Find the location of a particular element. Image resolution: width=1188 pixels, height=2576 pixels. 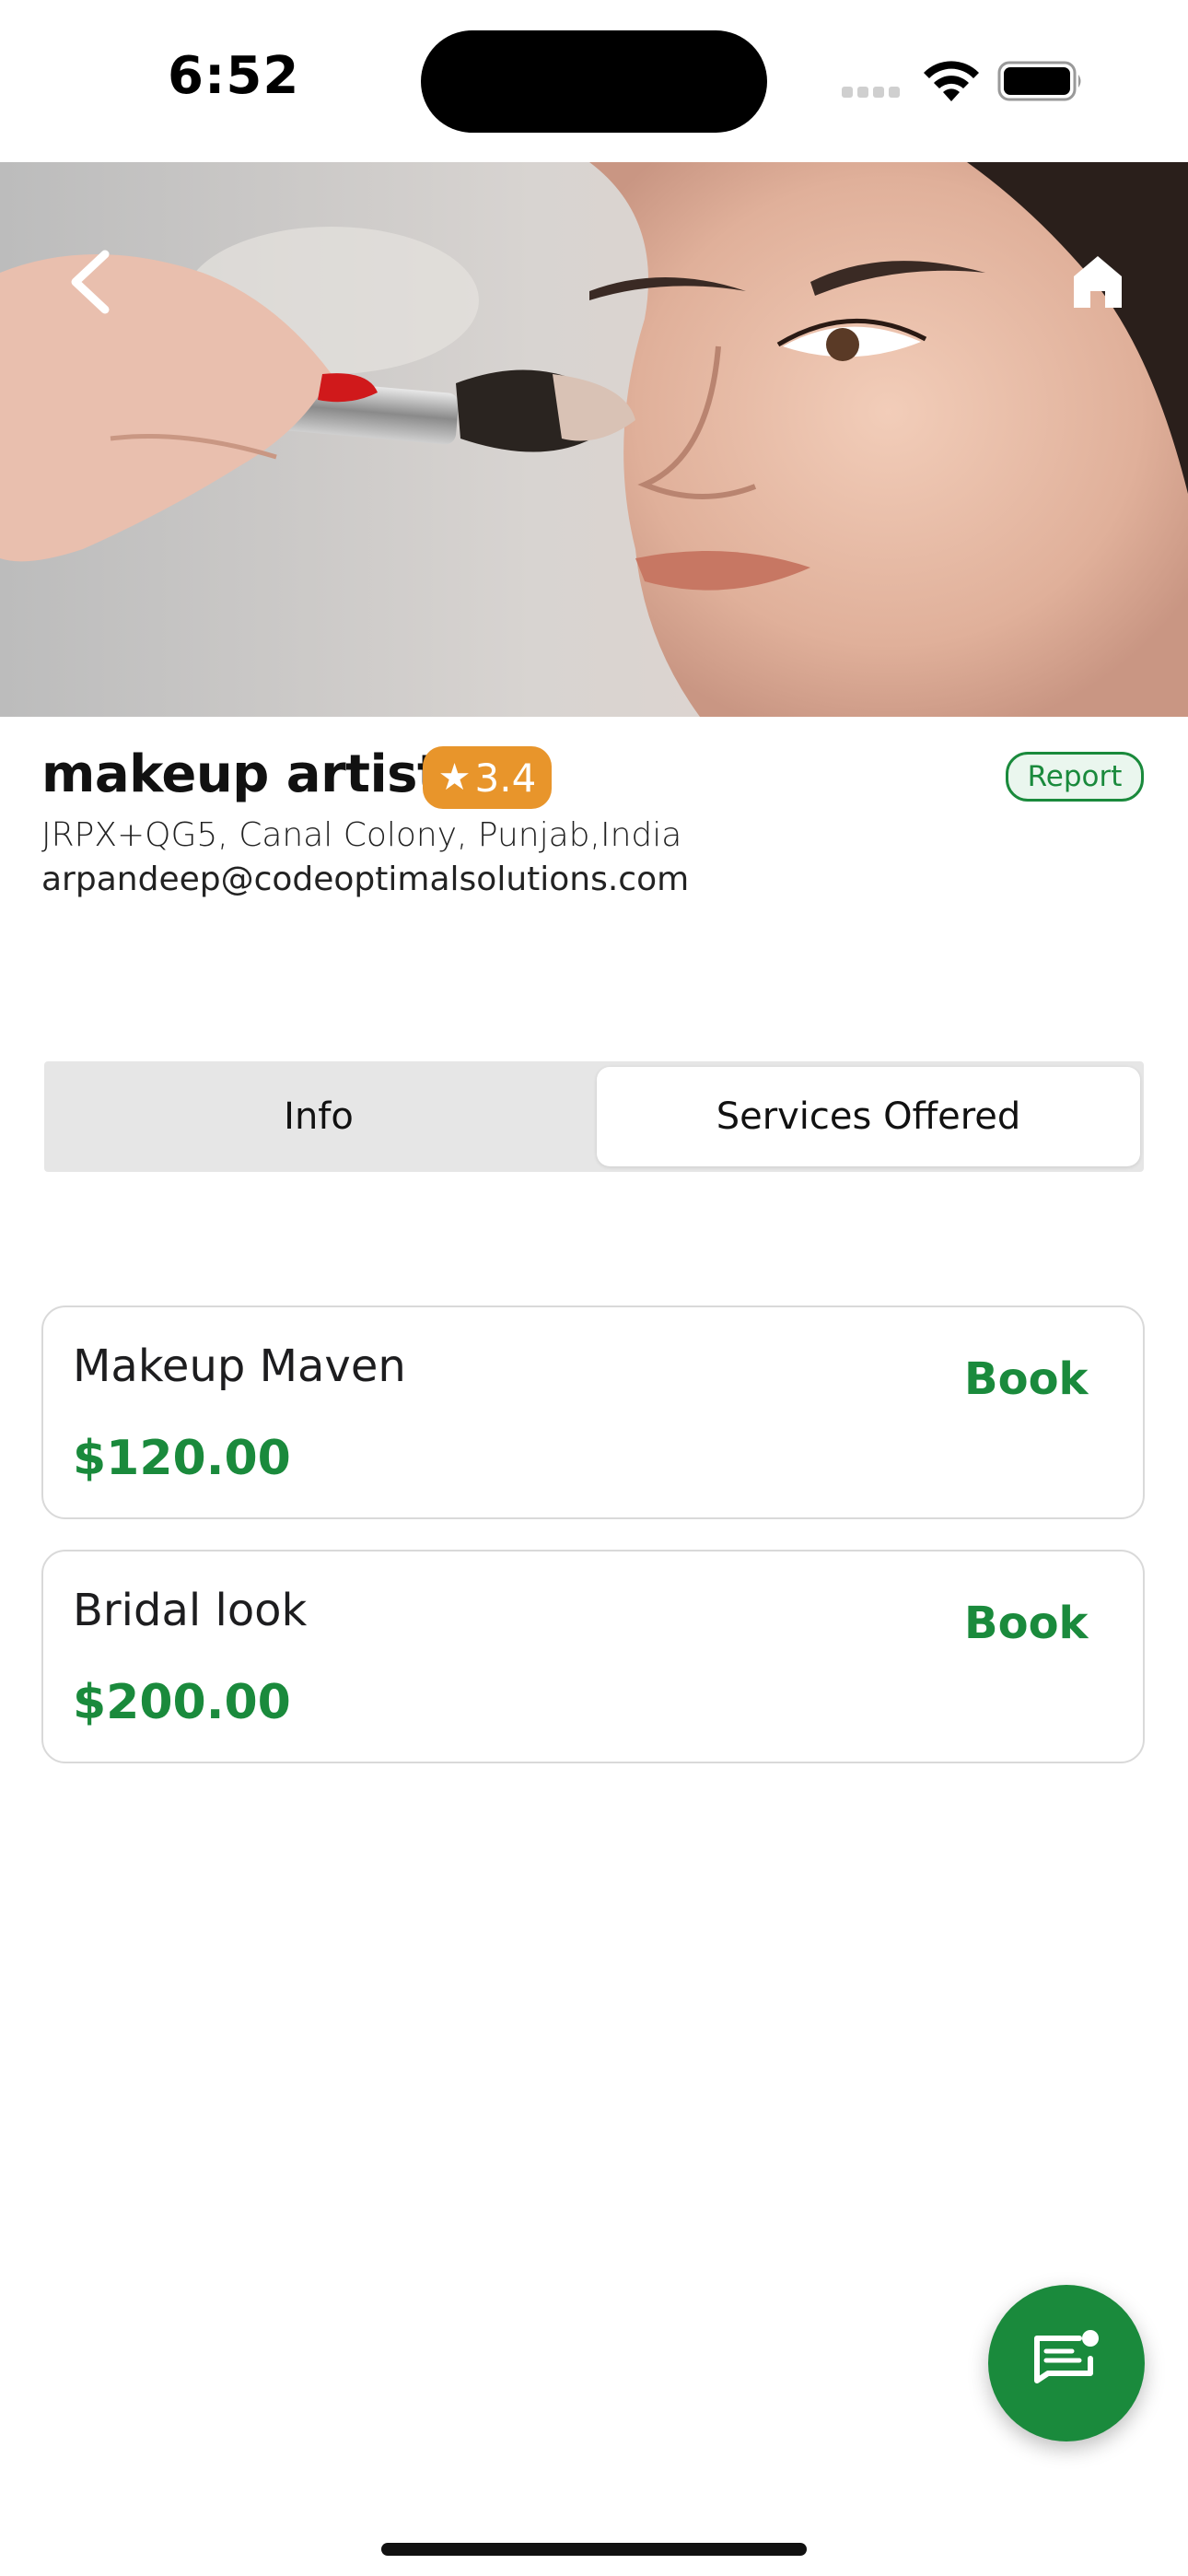

service-name: Makeup Maven is located at coordinates (239, 1366).